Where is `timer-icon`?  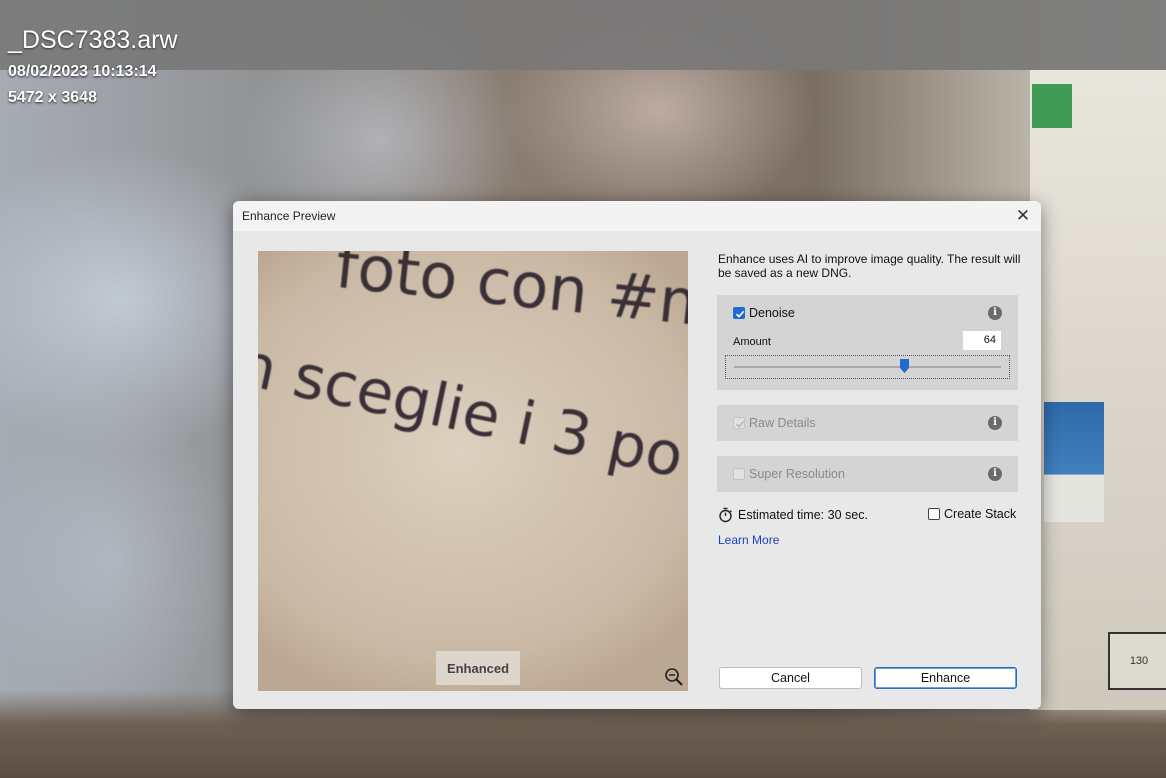
timer-icon is located at coordinates (725, 515).